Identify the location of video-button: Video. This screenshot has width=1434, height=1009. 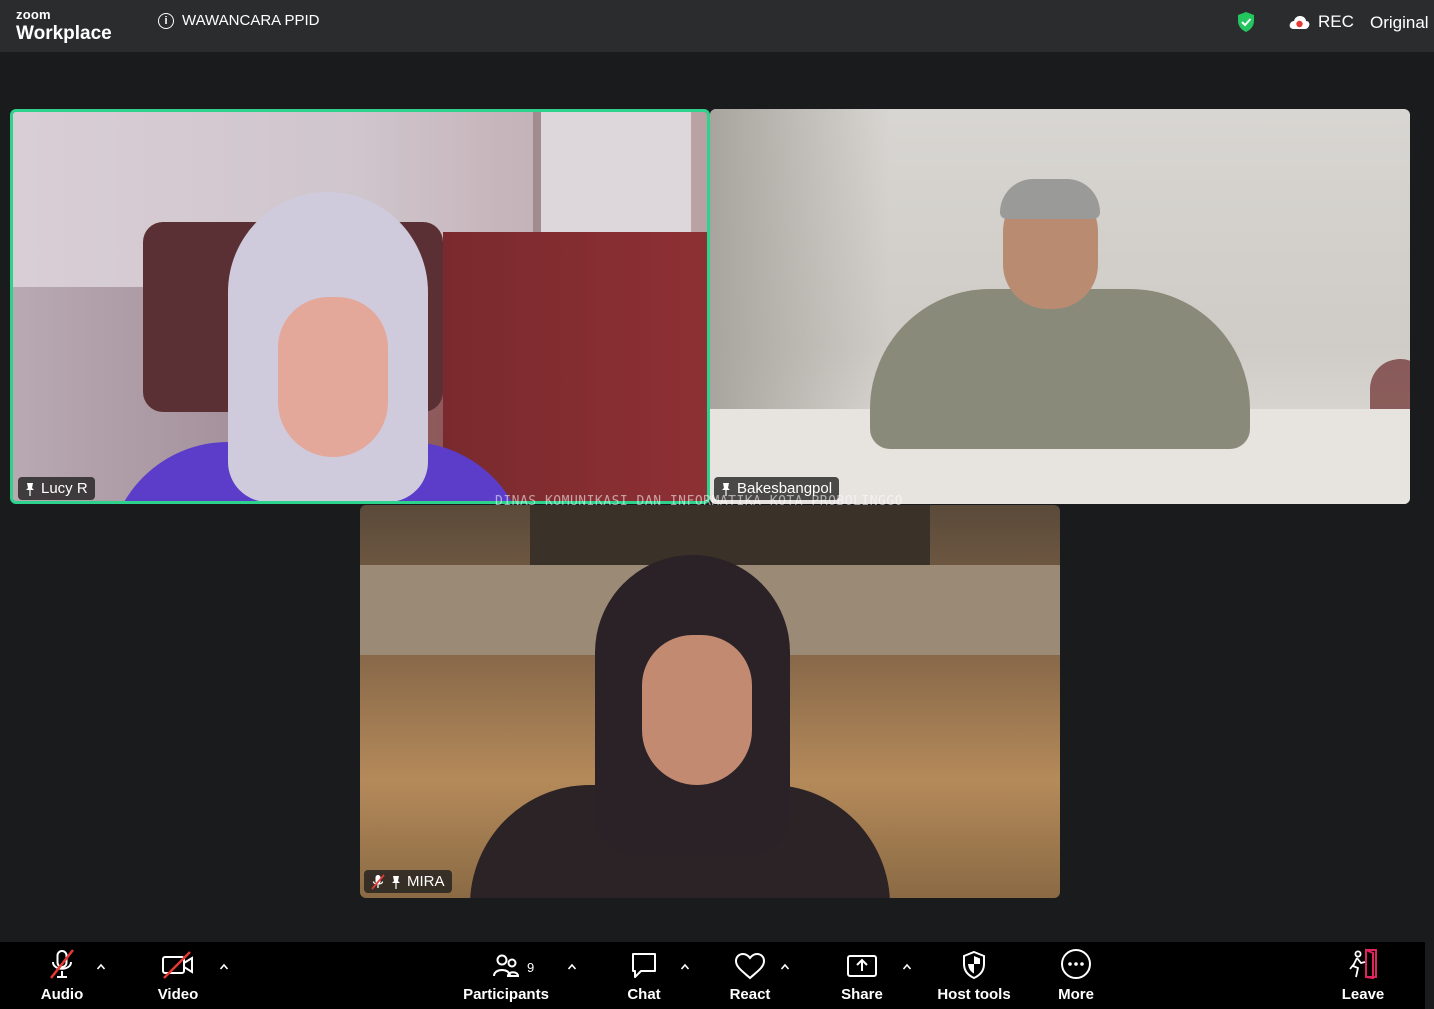
(178, 975).